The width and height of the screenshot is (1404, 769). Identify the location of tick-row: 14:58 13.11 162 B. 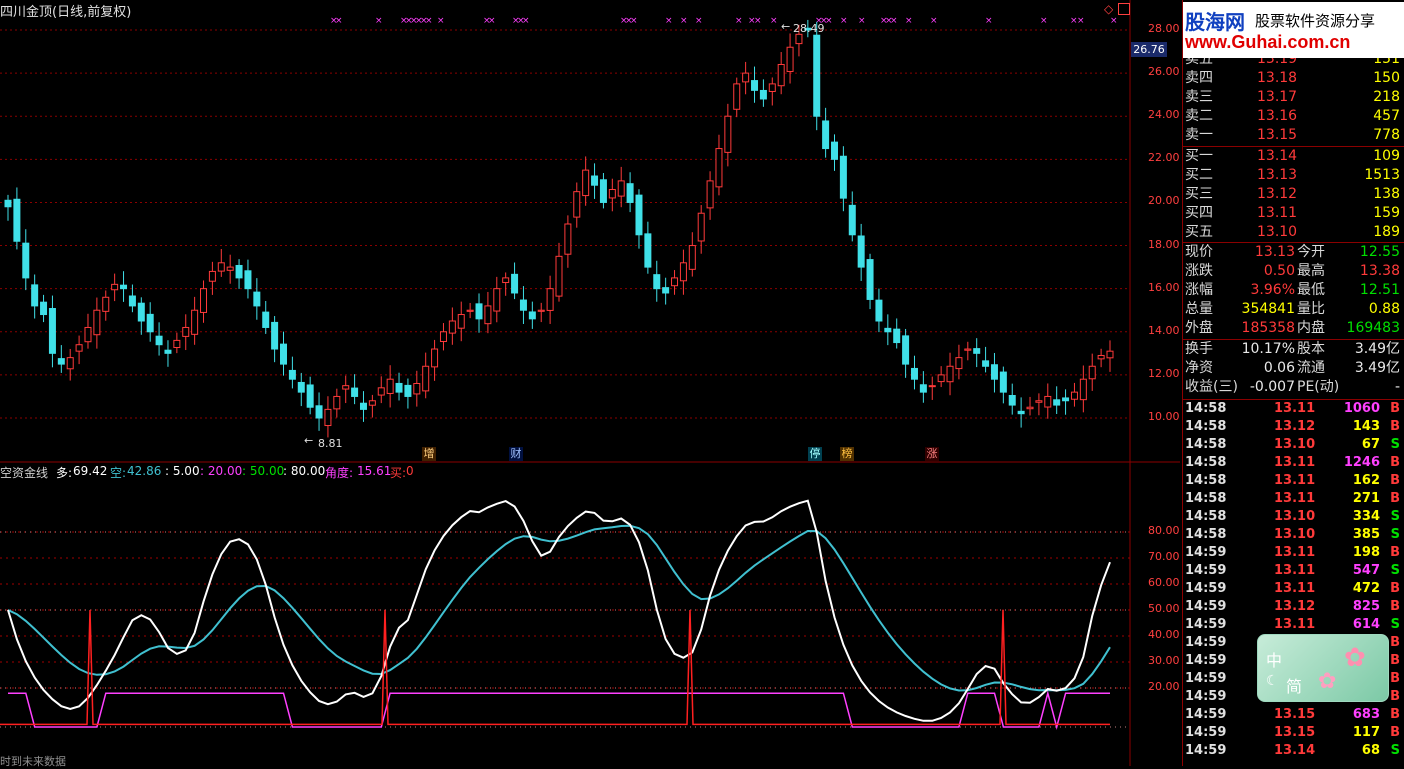
(1293, 481).